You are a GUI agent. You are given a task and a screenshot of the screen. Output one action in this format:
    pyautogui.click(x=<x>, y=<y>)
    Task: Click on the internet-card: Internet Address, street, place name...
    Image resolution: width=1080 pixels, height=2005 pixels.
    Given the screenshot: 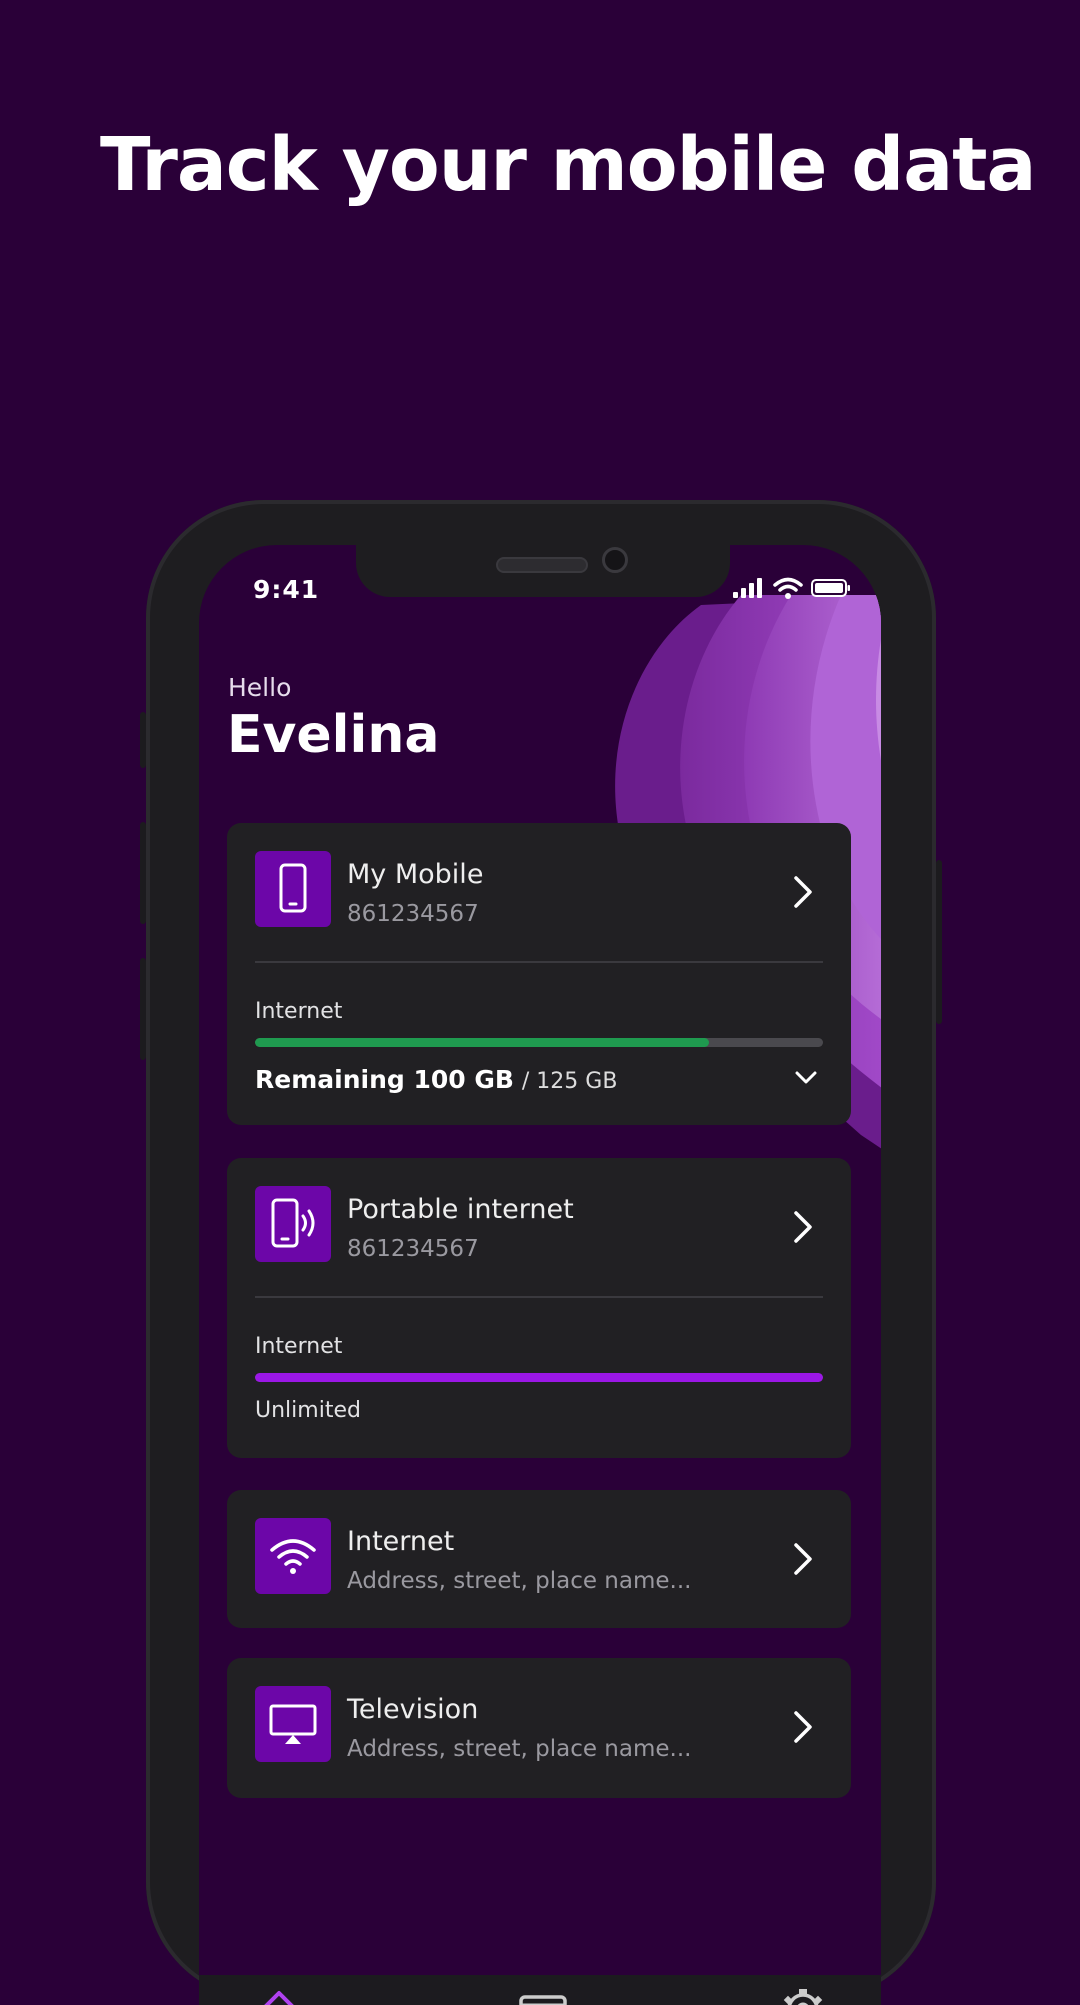 What is the action you would take?
    pyautogui.click(x=539, y=1559)
    